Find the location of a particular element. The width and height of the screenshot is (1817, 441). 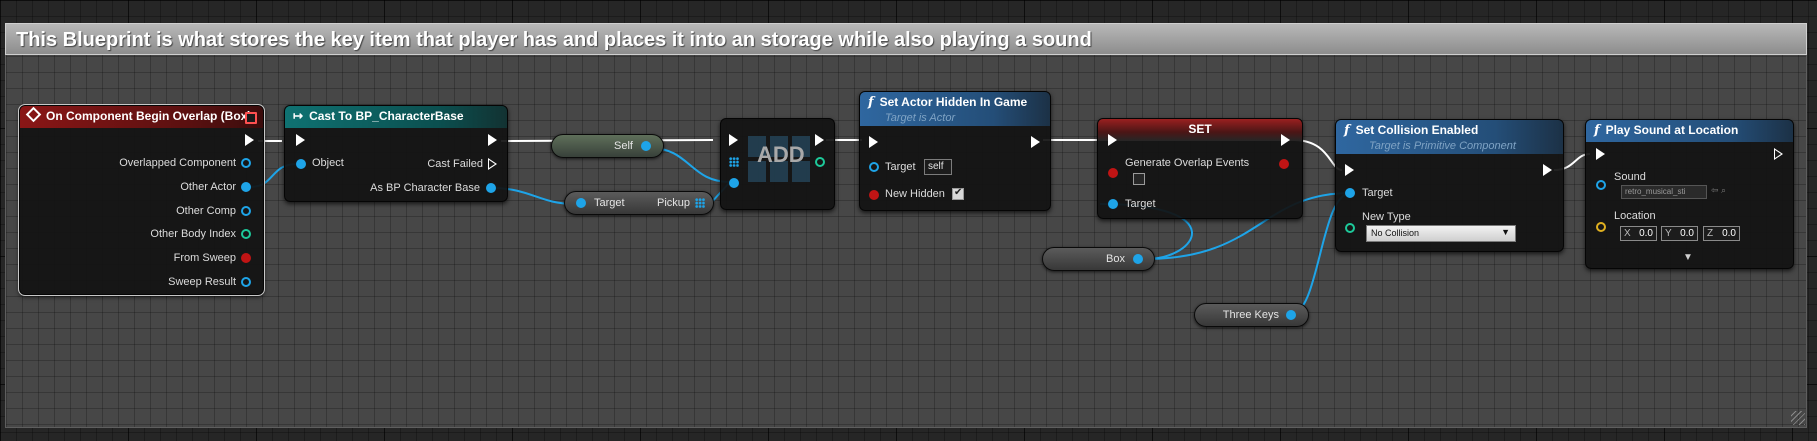

location-y-value: 0.0 is located at coordinates (1687, 233).